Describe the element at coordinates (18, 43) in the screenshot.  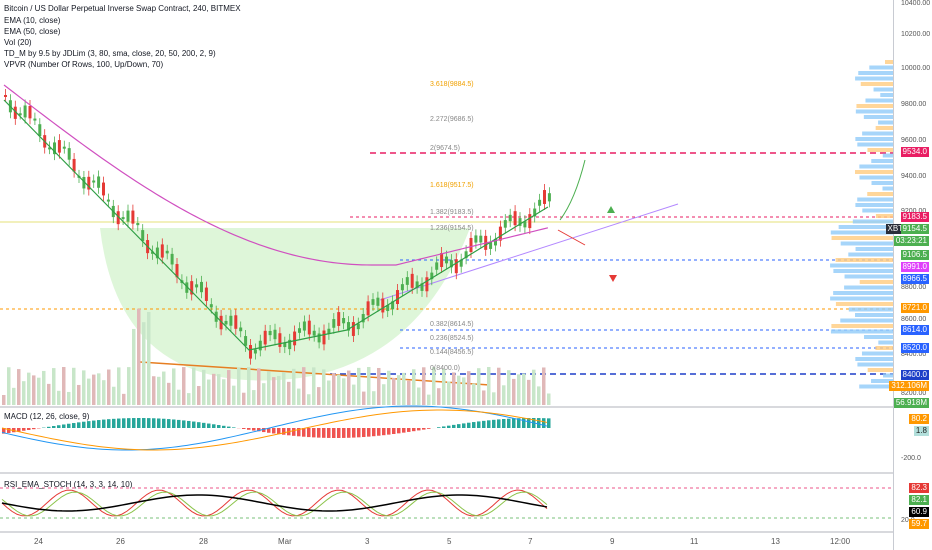
I see `indicator-vol-label: Vol (20)` at that location.